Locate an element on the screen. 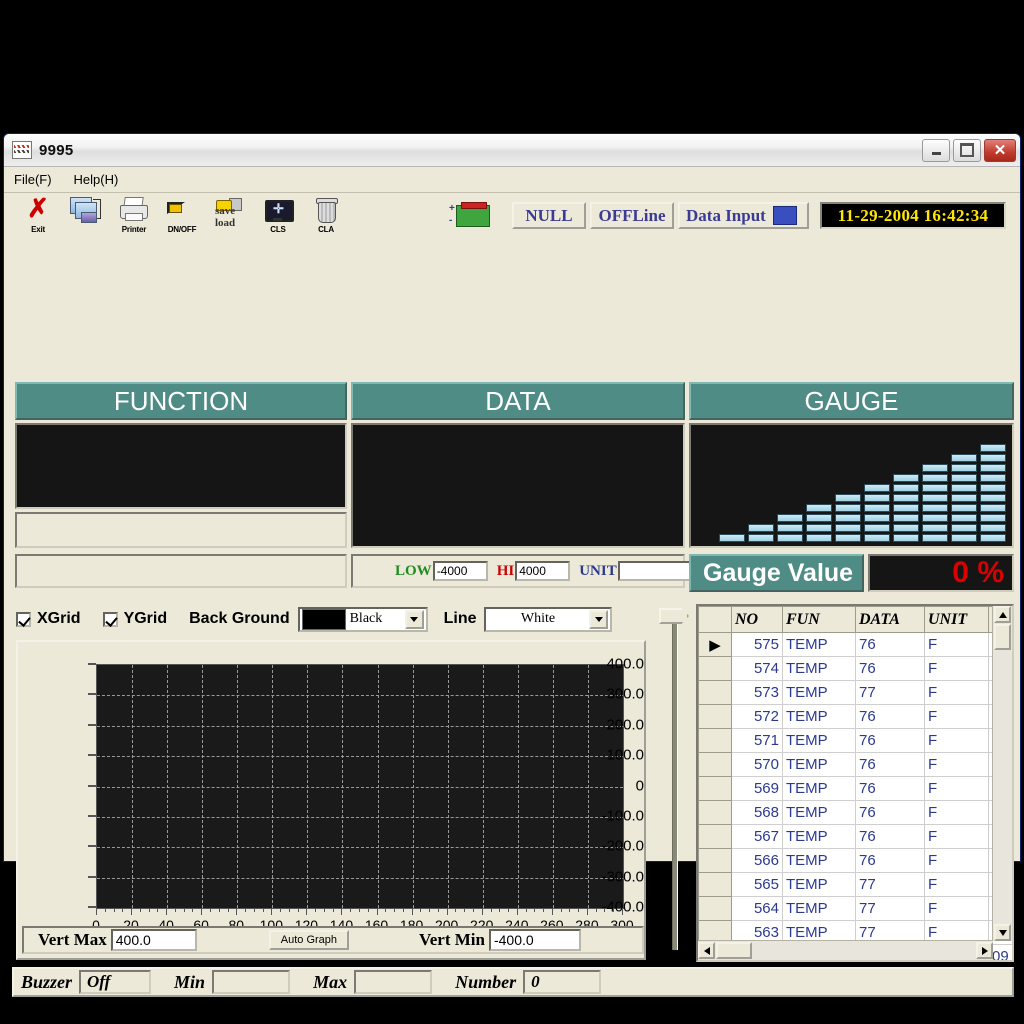 The width and height of the screenshot is (1024, 1024). toolbar-dnoff-button: DN/OFF is located at coordinates (182, 219).